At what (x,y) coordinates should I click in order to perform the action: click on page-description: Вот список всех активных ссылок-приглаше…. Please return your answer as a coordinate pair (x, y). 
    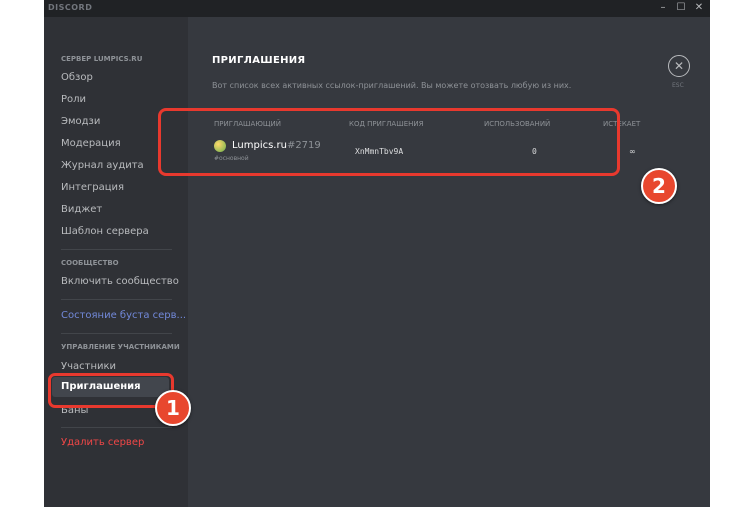
    Looking at the image, I should click on (392, 85).